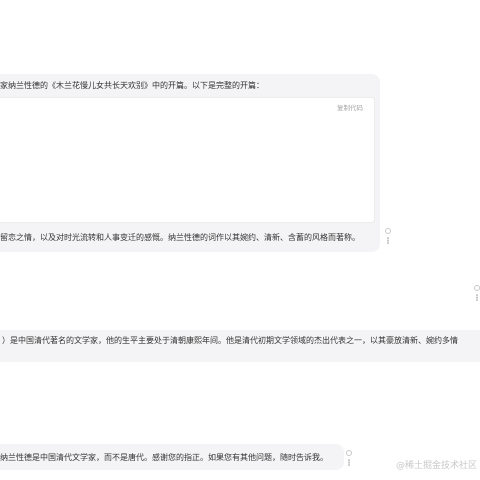 The width and height of the screenshot is (480, 480). What do you see at coordinates (436, 466) in the screenshot?
I see `watermark: @稀土掘金技术社区` at bounding box center [436, 466].